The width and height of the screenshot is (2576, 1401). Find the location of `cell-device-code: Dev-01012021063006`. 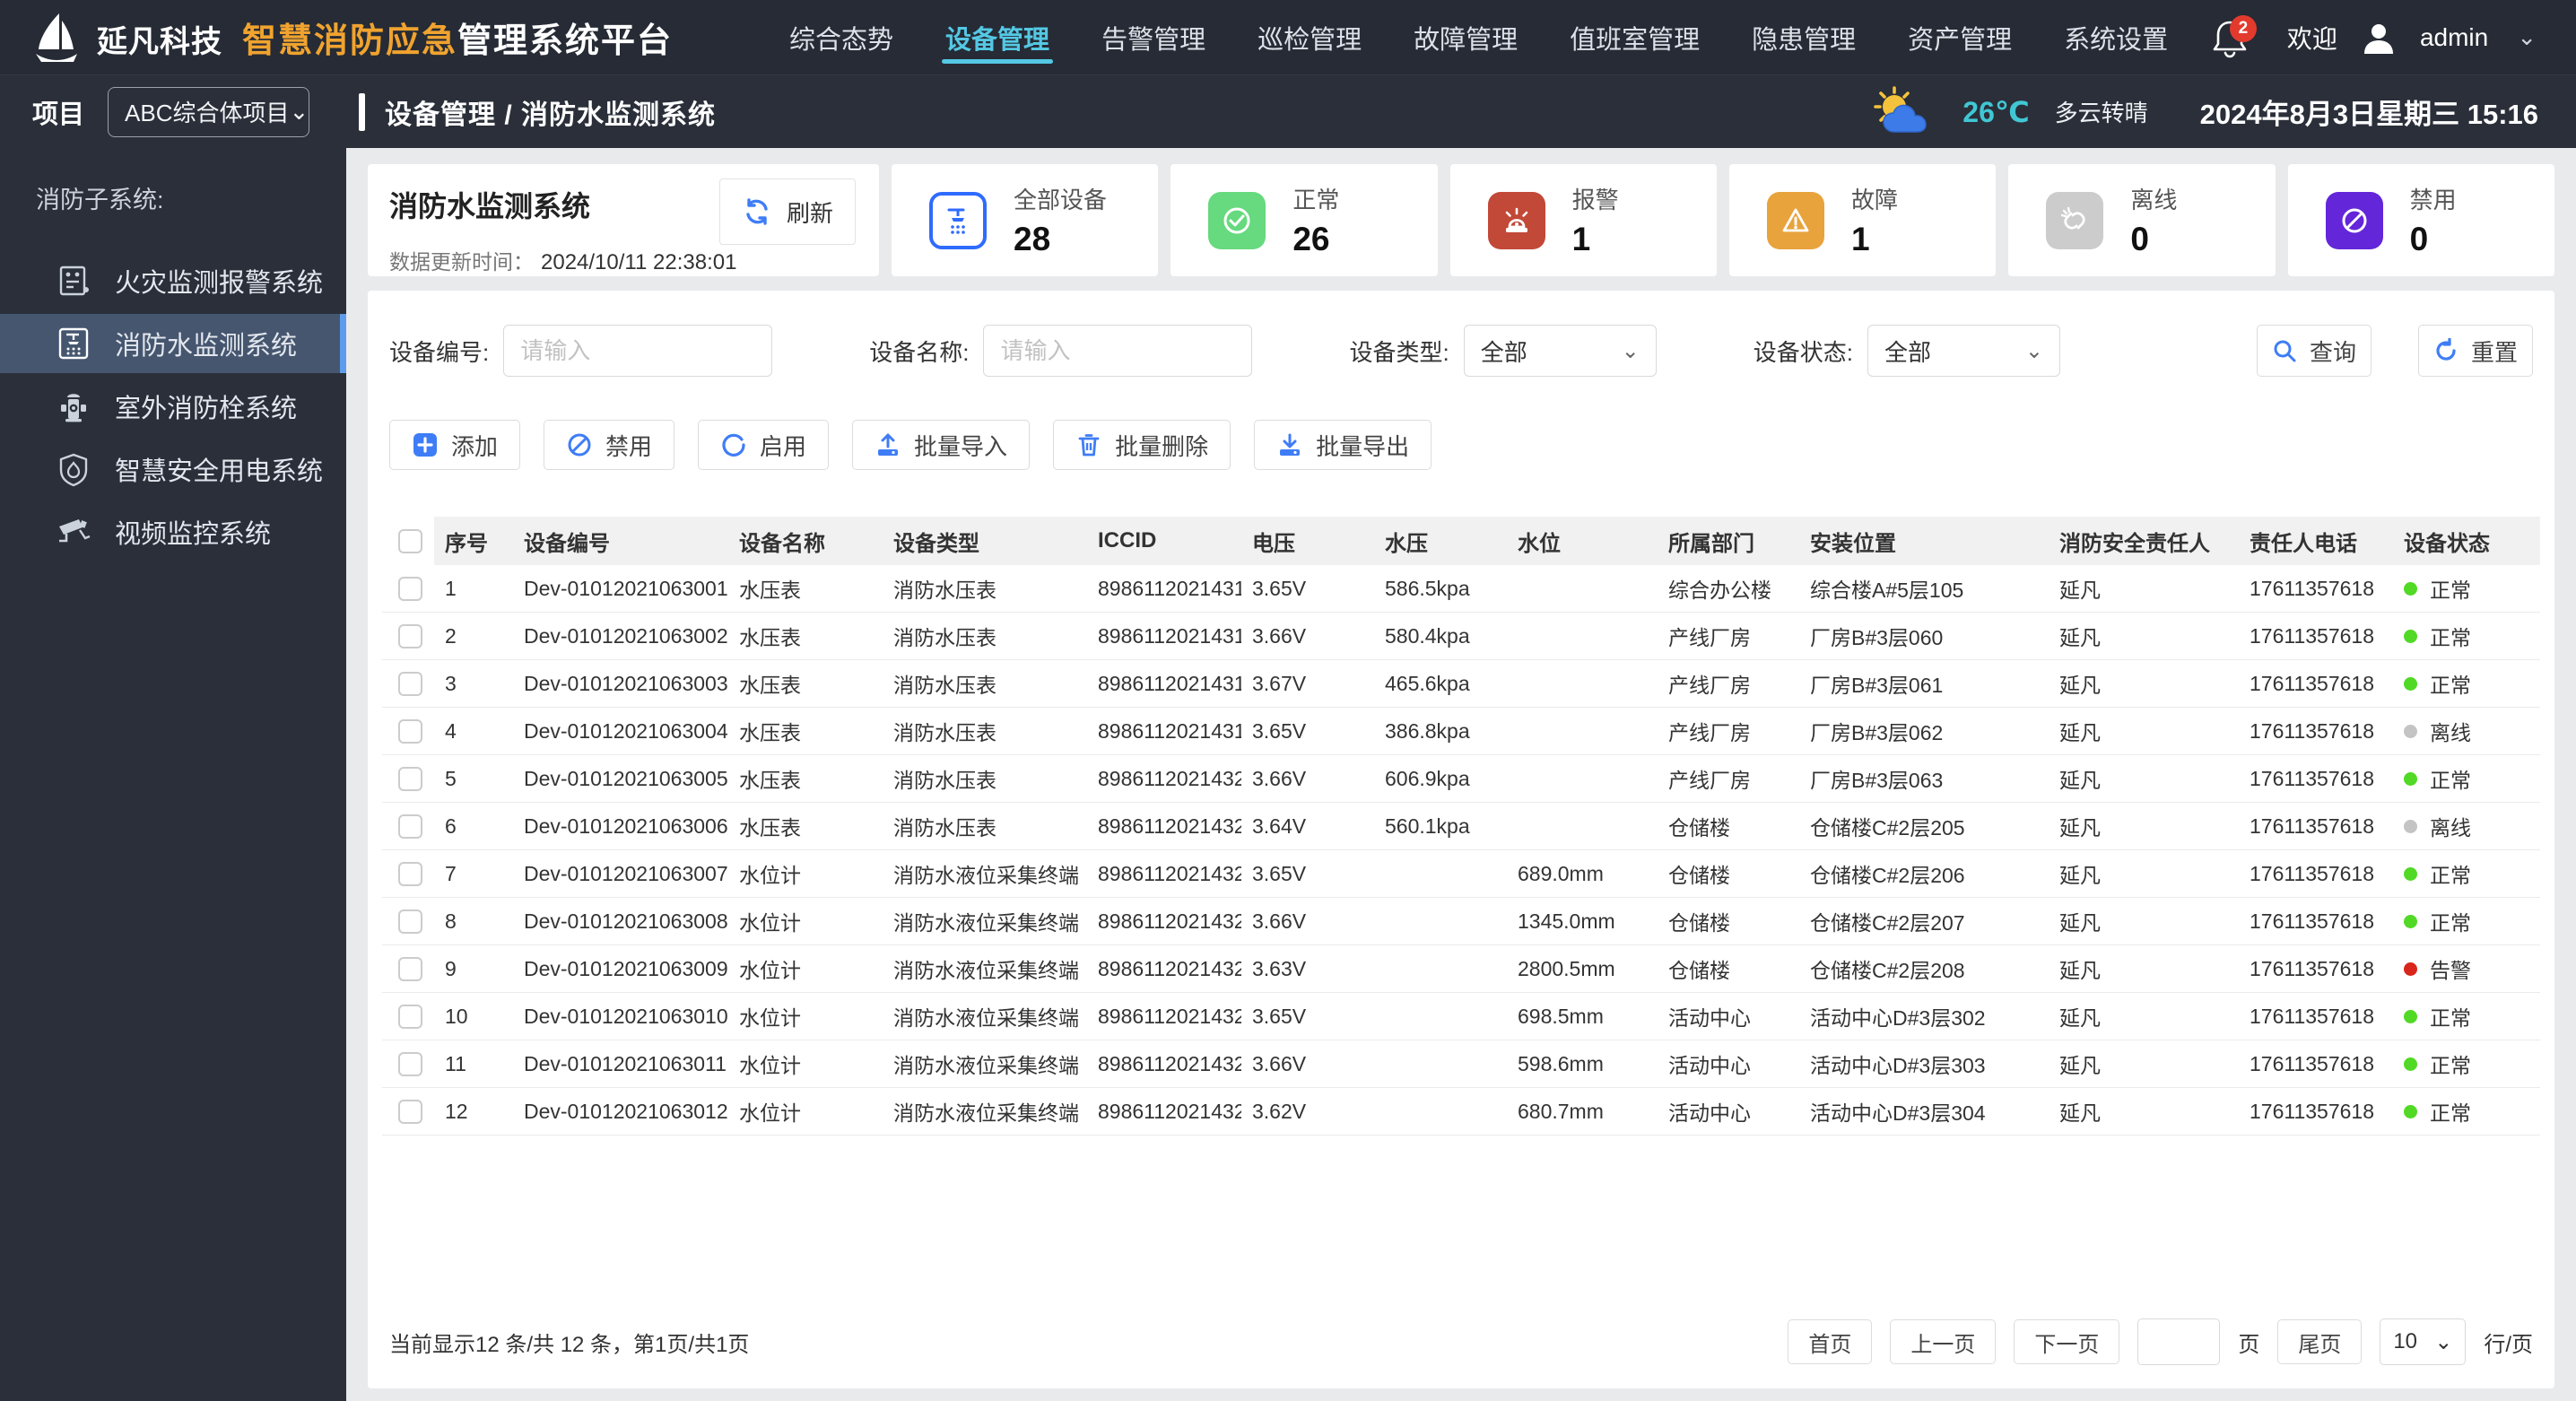

cell-device-code: Dev-01012021063006 is located at coordinates (626, 826).